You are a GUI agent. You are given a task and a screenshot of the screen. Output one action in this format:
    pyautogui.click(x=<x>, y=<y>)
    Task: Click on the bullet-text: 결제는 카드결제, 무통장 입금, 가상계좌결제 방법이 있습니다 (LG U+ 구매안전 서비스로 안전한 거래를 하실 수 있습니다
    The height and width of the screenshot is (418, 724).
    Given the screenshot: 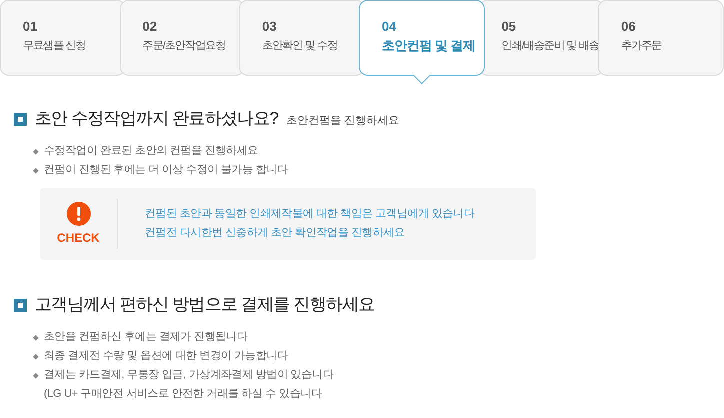 What is the action you would take?
    pyautogui.click(x=189, y=385)
    